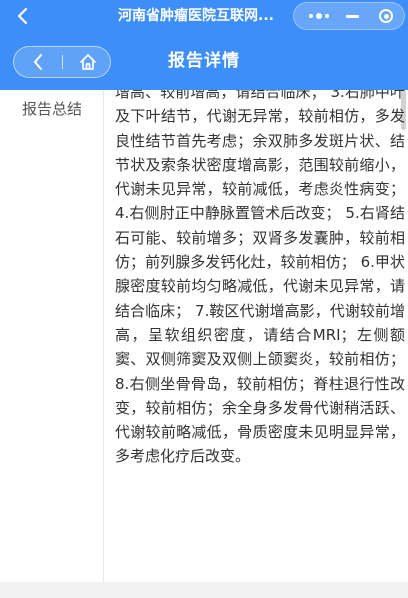 This screenshot has width=408, height=598. I want to click on bottom-band, so click(204, 590).